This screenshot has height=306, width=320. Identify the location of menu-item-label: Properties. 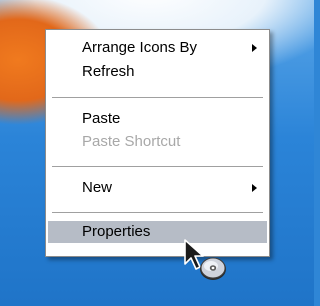
(116, 231).